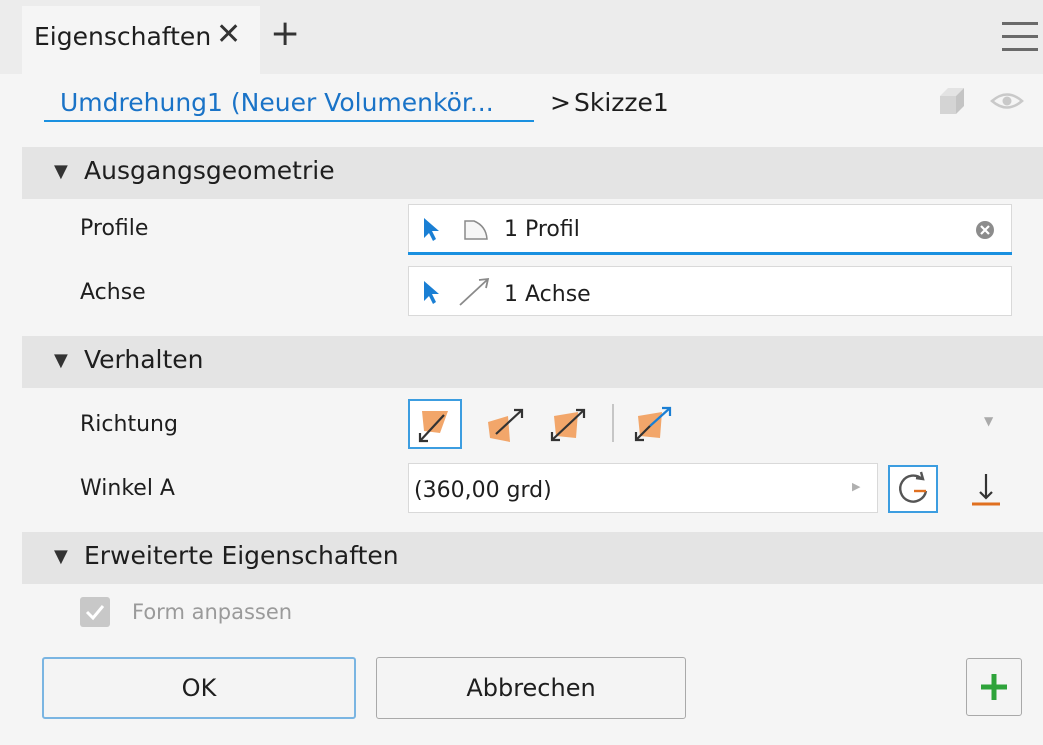 This screenshot has height=745, width=1043. Describe the element at coordinates (285, 34) in the screenshot. I see `plus-icon: +` at that location.